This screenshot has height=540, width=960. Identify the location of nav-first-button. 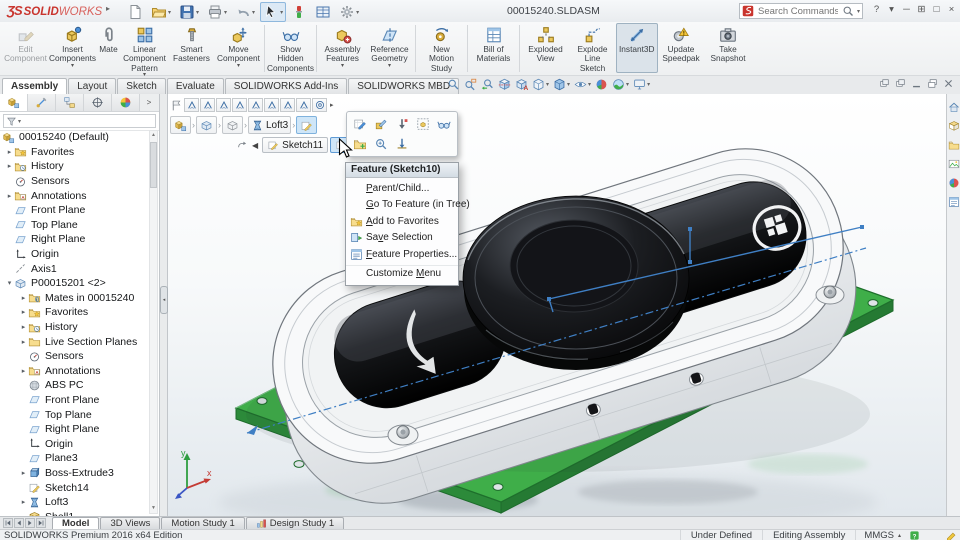
(8, 523).